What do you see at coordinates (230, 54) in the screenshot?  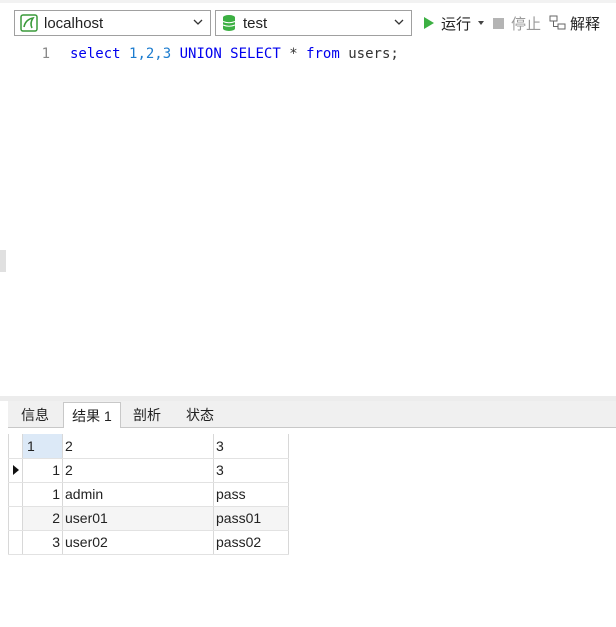 I see `sql-keyword: UNION SELECT` at bounding box center [230, 54].